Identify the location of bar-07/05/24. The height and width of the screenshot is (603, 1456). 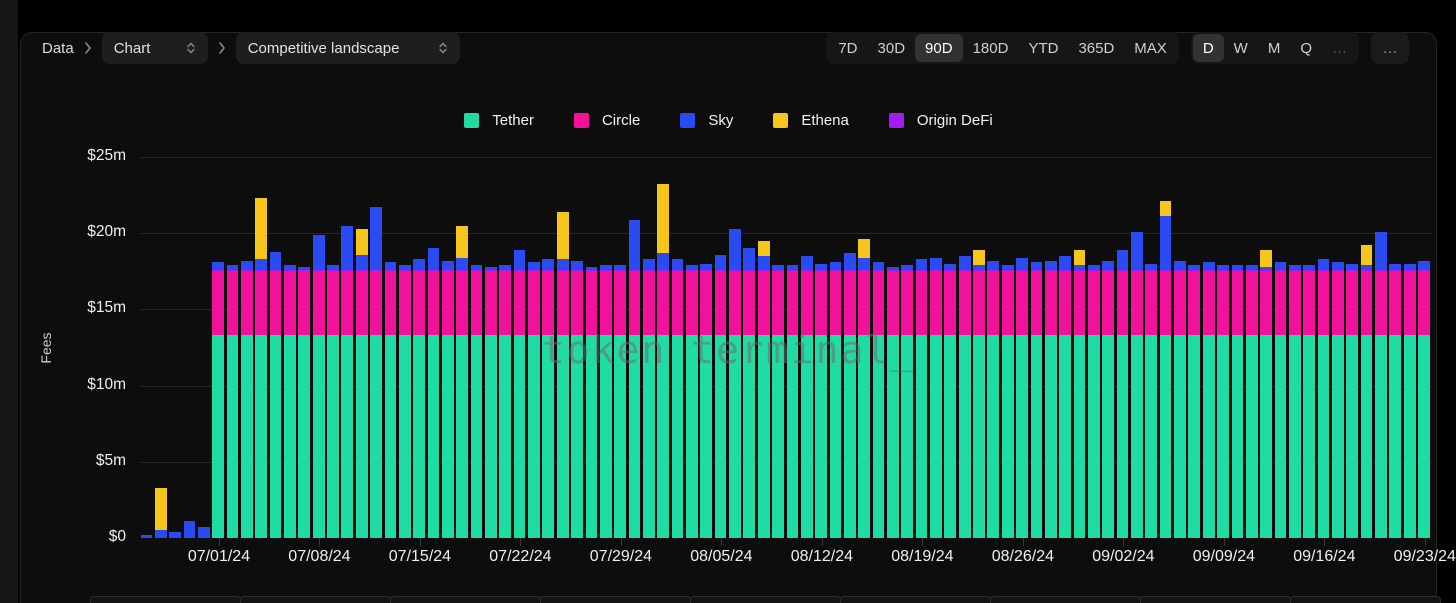
(275, 394).